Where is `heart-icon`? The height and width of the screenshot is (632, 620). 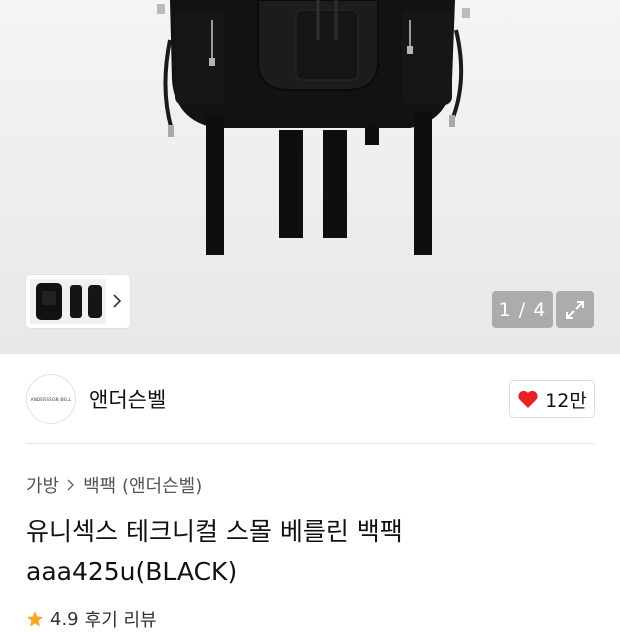
heart-icon is located at coordinates (528, 399).